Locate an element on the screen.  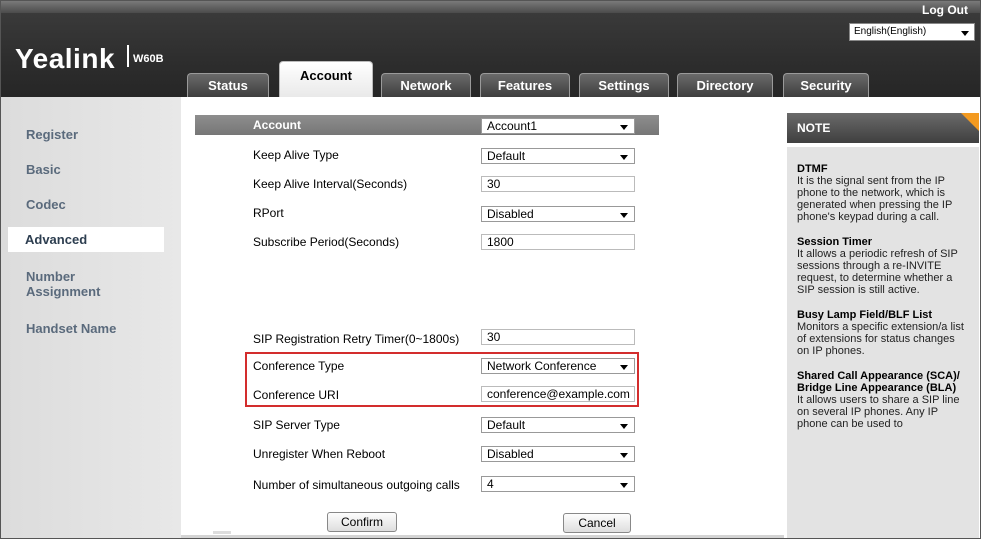
tab-settings: Settings is located at coordinates (624, 85).